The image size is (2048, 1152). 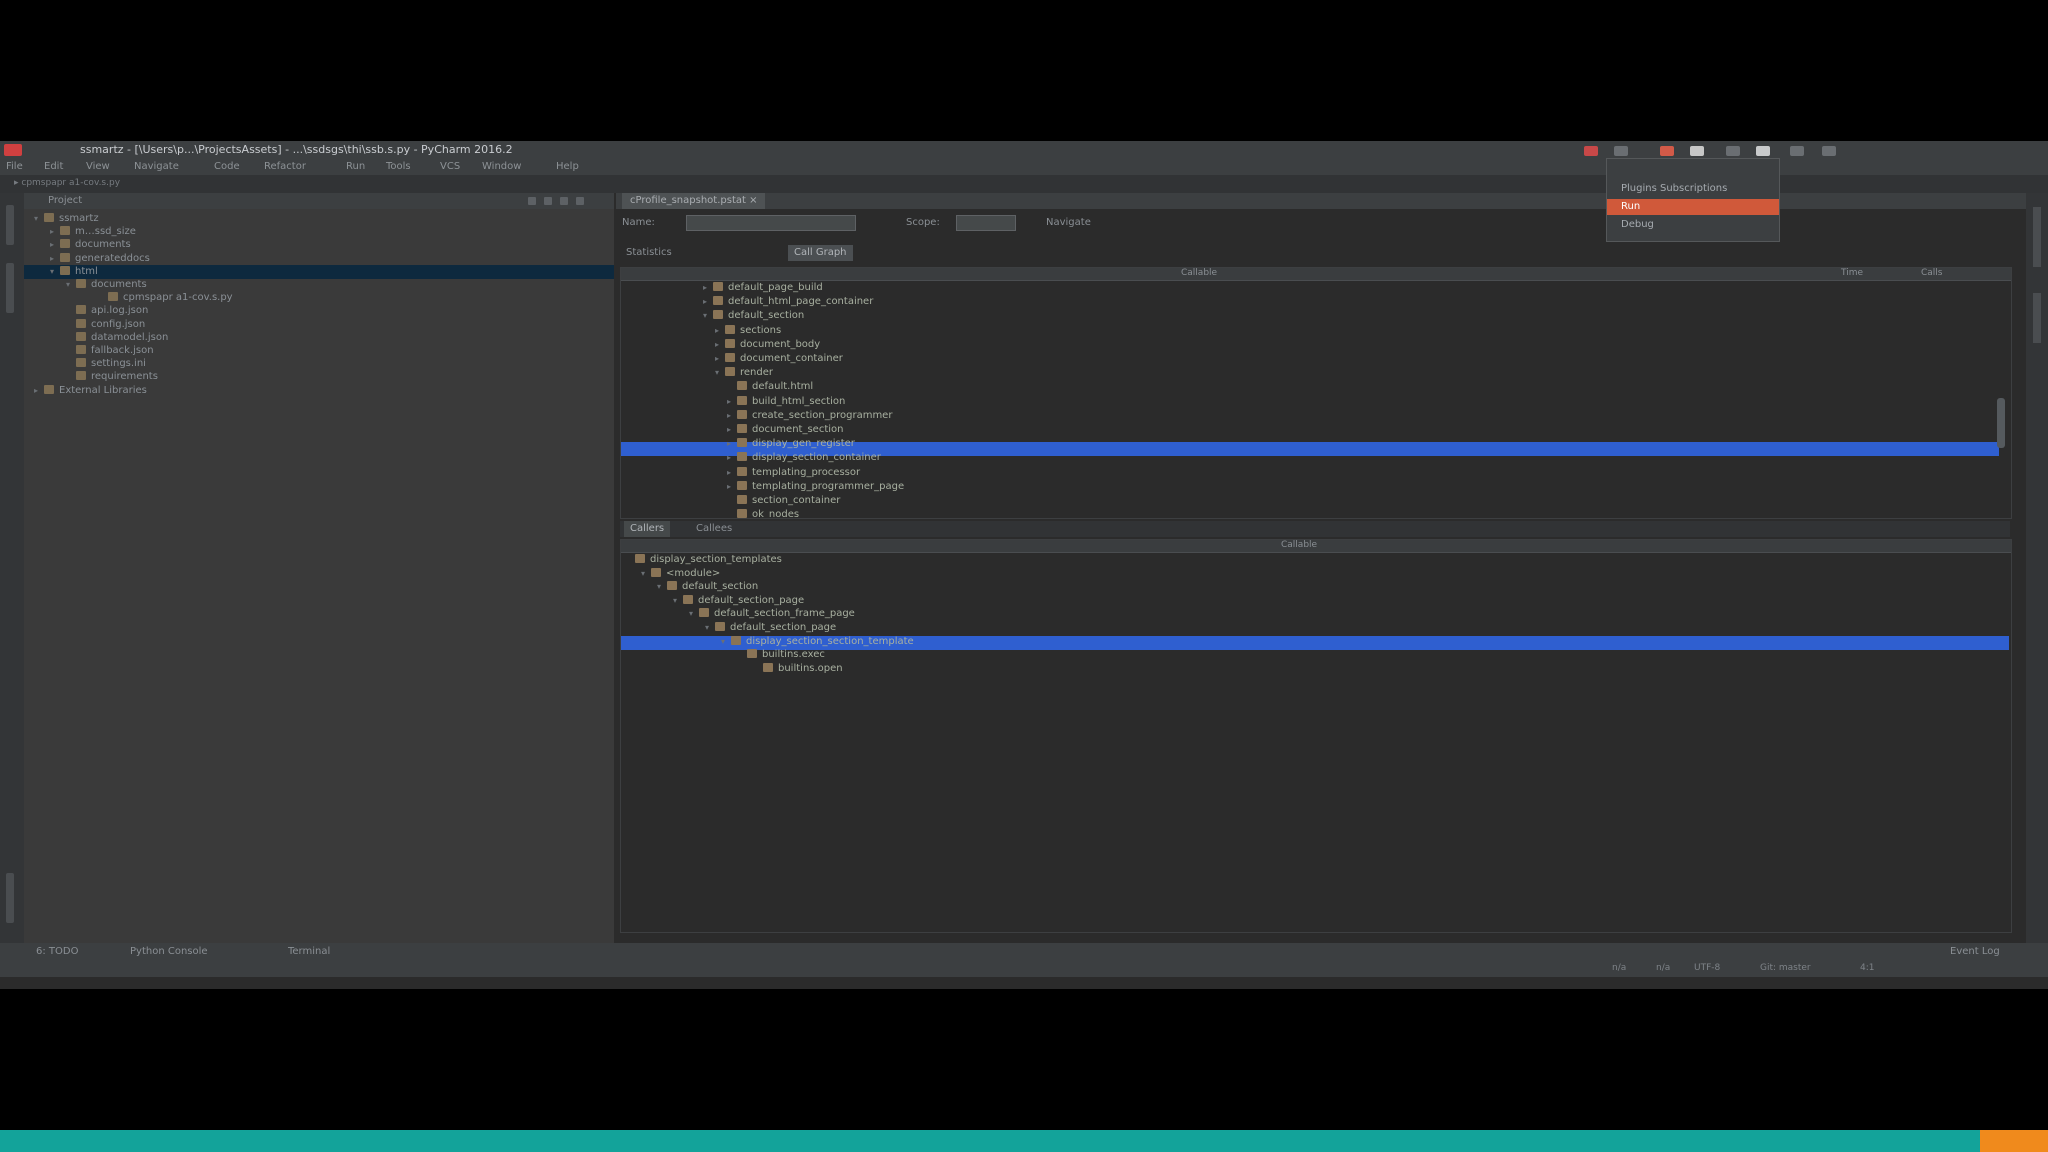 What do you see at coordinates (786, 402) in the screenshot?
I see `table-row: ▸ build_html_section` at bounding box center [786, 402].